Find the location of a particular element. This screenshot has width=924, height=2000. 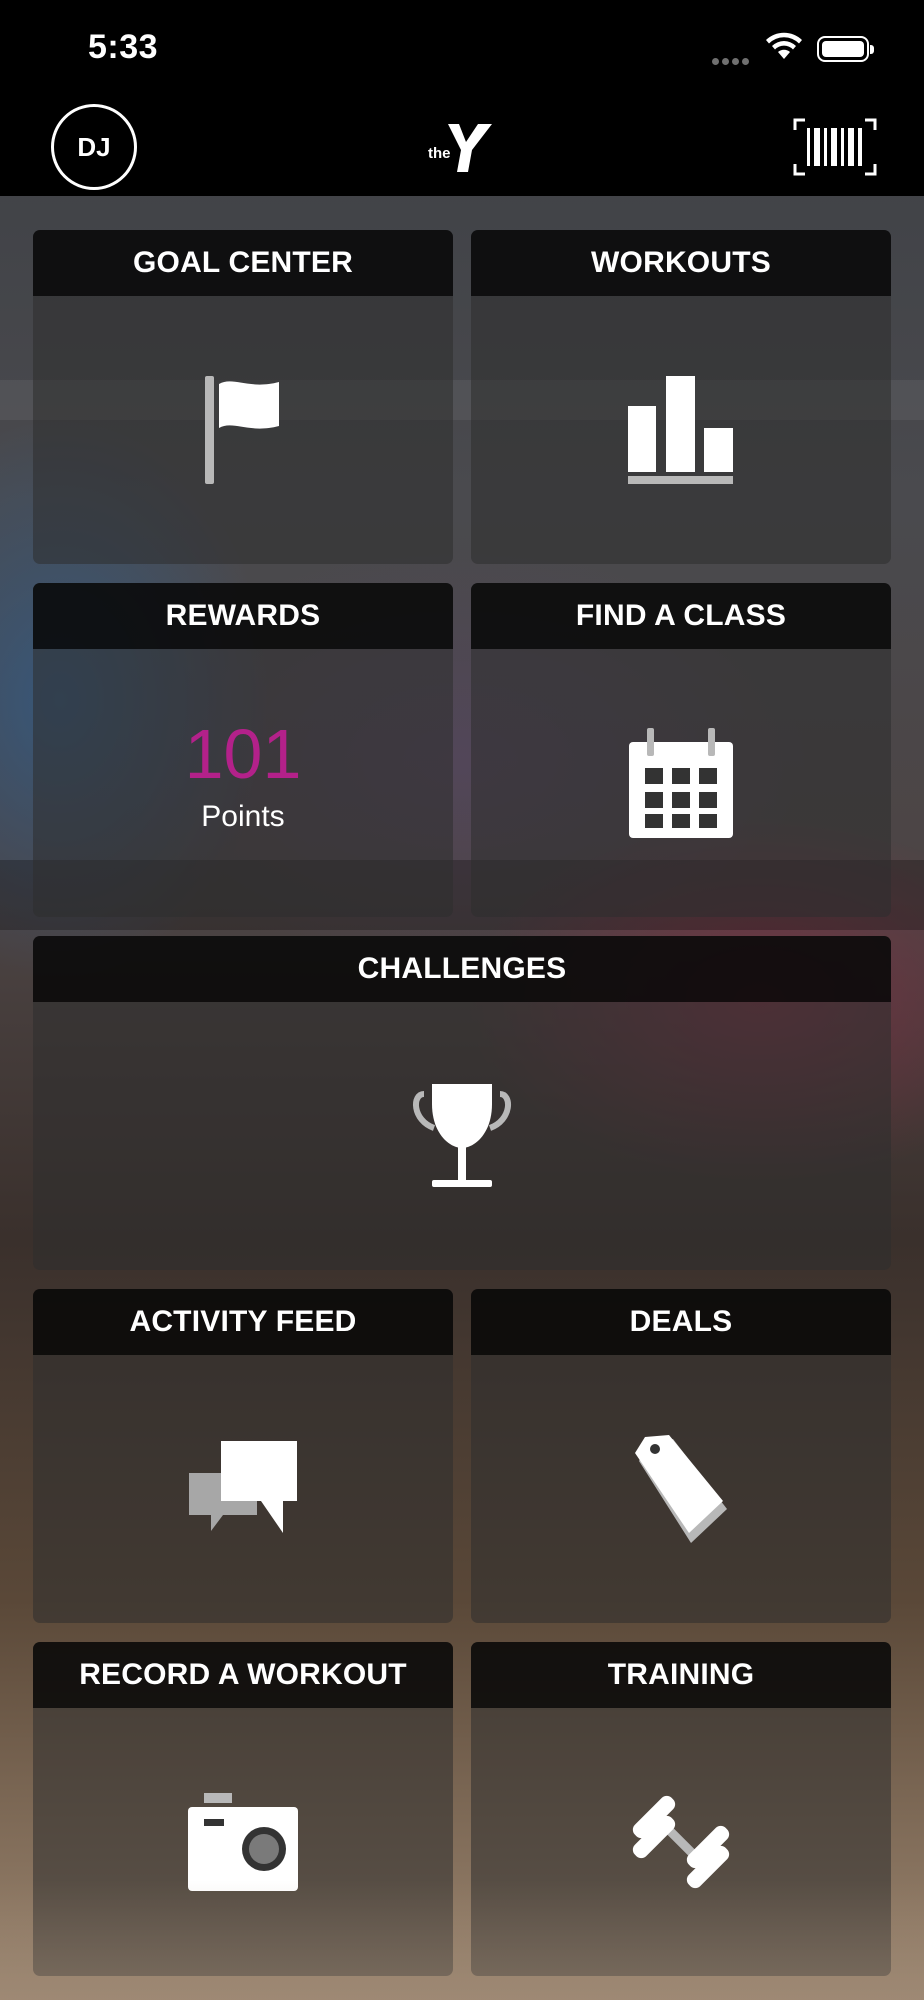

top-navigation-bar: DJ the is located at coordinates (462, 147).